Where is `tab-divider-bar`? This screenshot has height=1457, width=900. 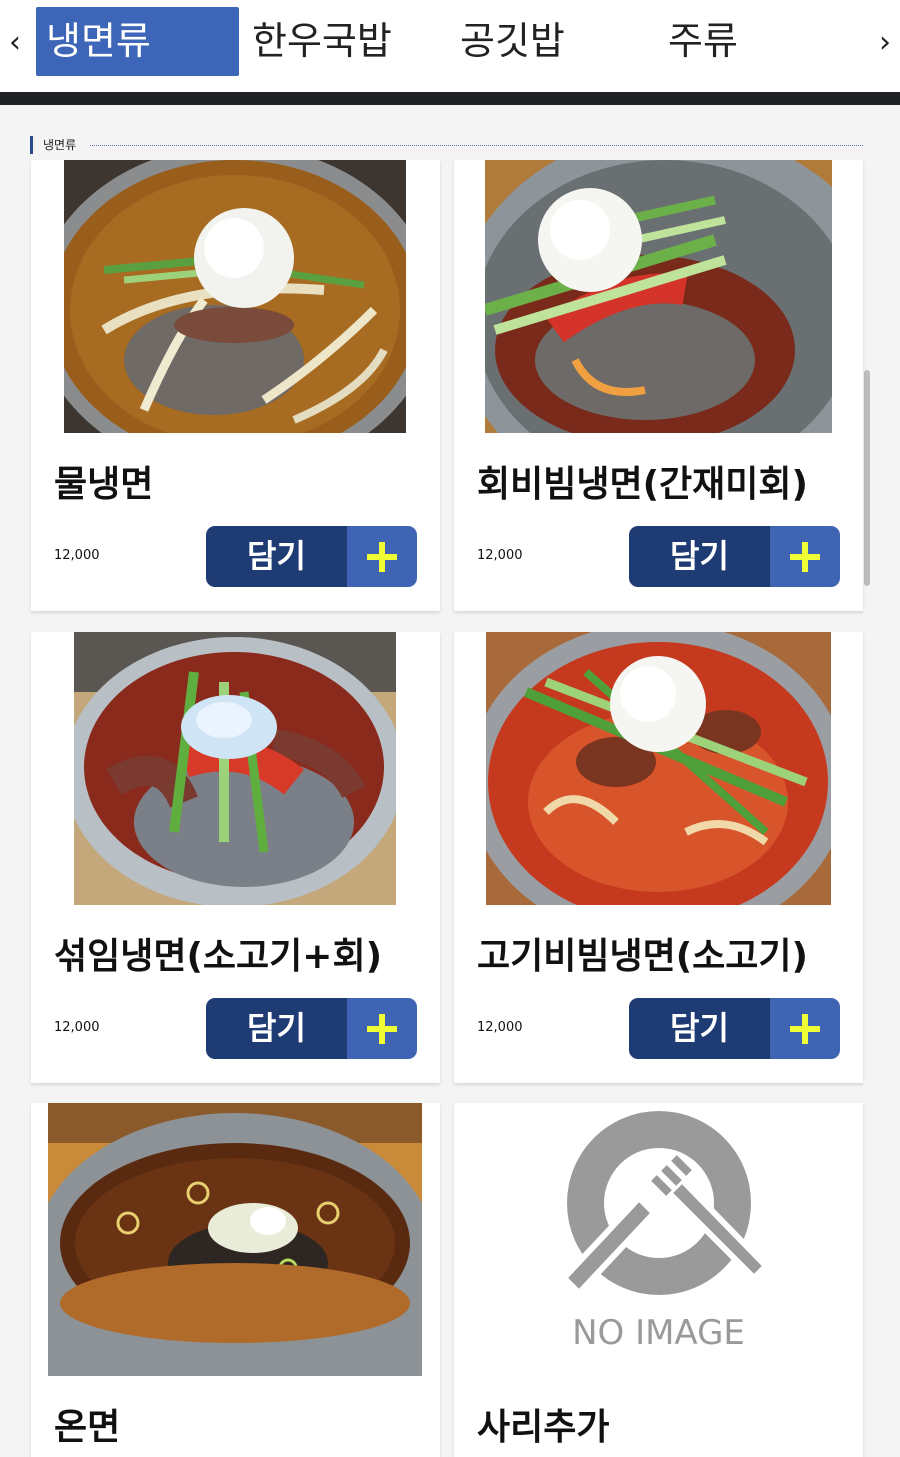
tab-divider-bar is located at coordinates (450, 98).